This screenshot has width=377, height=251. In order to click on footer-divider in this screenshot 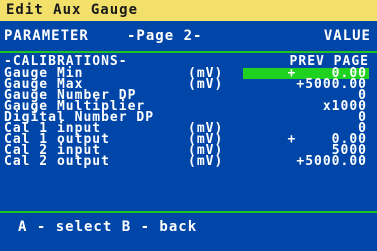, I will do `click(188, 212)`.